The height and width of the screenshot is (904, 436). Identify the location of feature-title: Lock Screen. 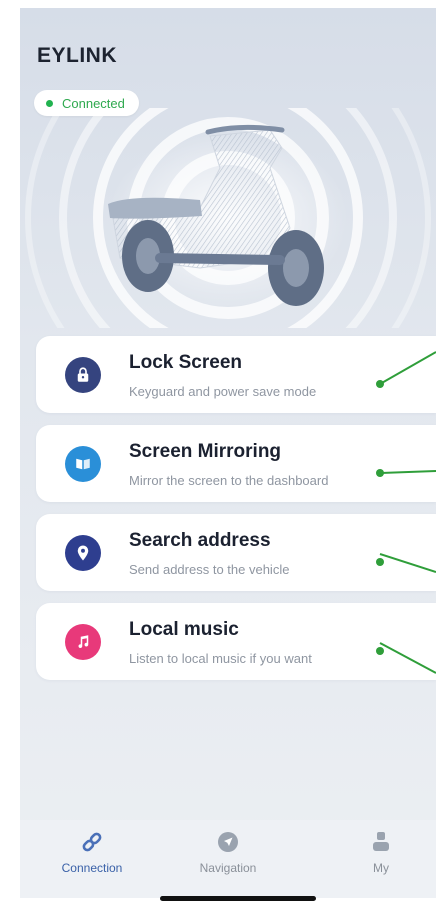
(185, 362).